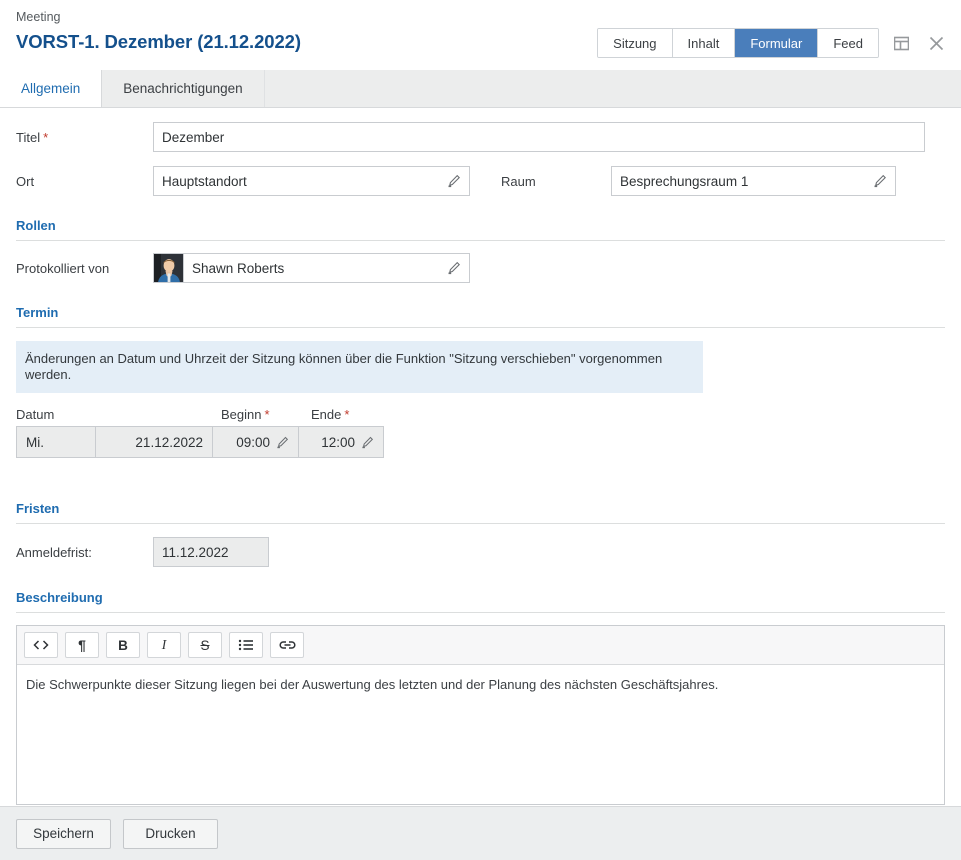 Image resolution: width=961 pixels, height=860 pixels. What do you see at coordinates (480, 316) in the screenshot?
I see `section-termin: Termin` at bounding box center [480, 316].